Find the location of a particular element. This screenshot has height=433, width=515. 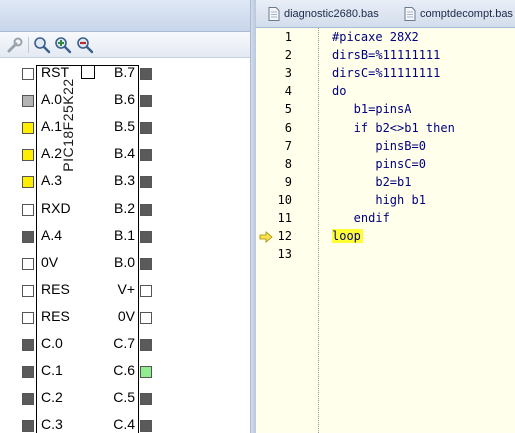

pin-indicator-b2 is located at coordinates (146, 209).